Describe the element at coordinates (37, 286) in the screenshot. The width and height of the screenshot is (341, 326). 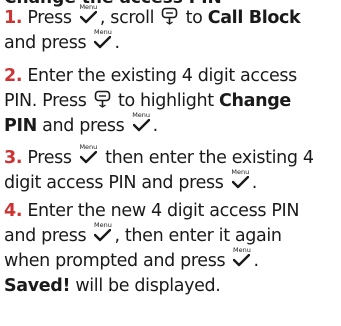
I see `saved-message: Saved!` at that location.